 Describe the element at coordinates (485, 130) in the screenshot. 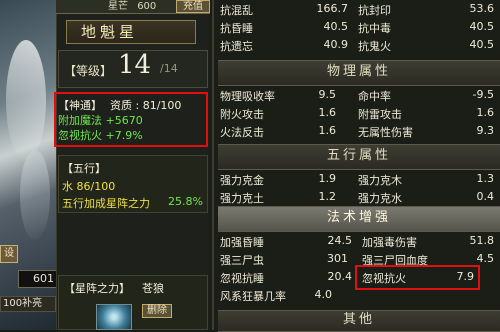

I see `stat-value: 9.3` at that location.